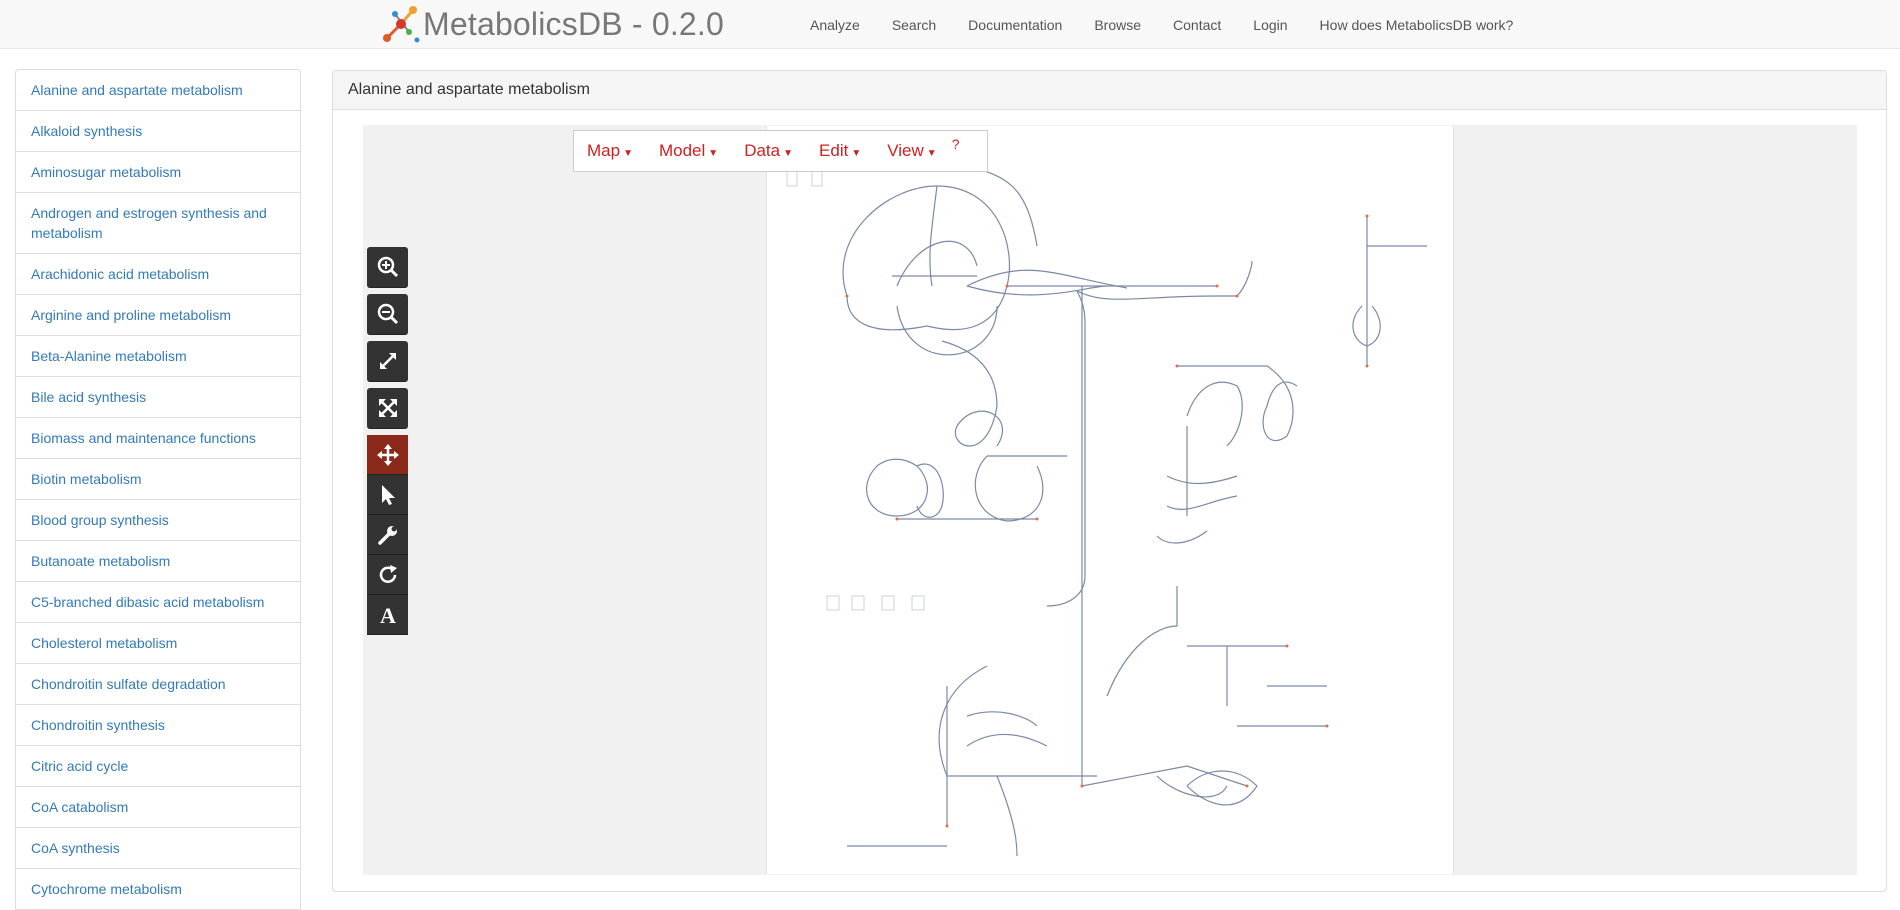  Describe the element at coordinates (158, 807) in the screenshot. I see `sidebar-item: CoA catabolism` at that location.